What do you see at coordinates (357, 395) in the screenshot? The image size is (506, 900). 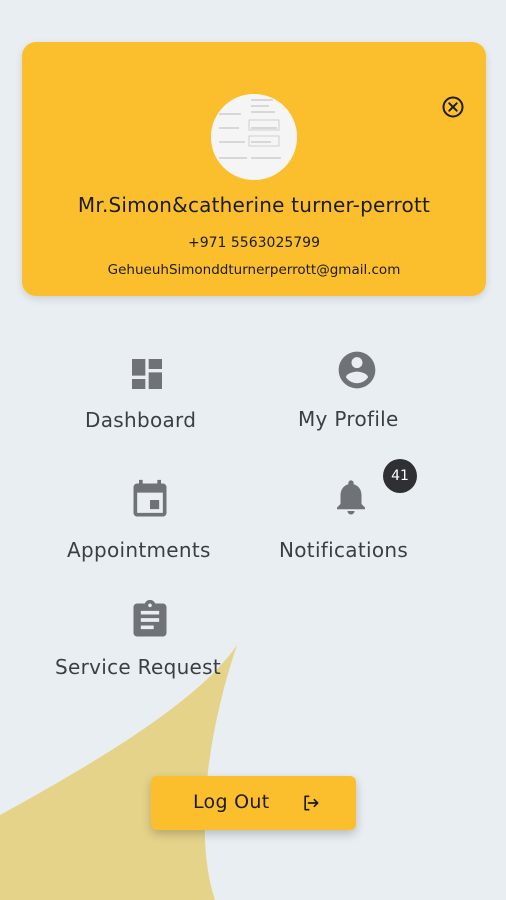 I see `menu-item-my-profile: My Profile` at bounding box center [357, 395].